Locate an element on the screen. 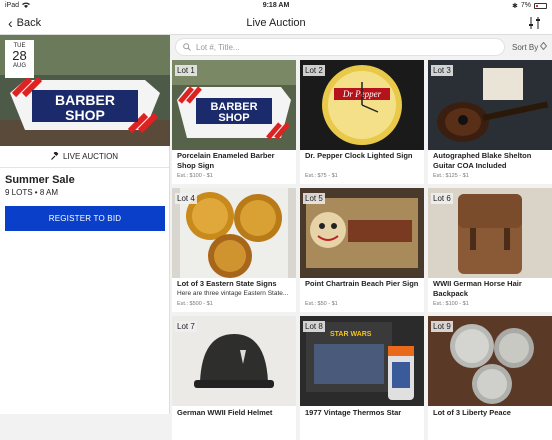  lot-title: Lot of 3 Eastern State Signs is located at coordinates (227, 283).